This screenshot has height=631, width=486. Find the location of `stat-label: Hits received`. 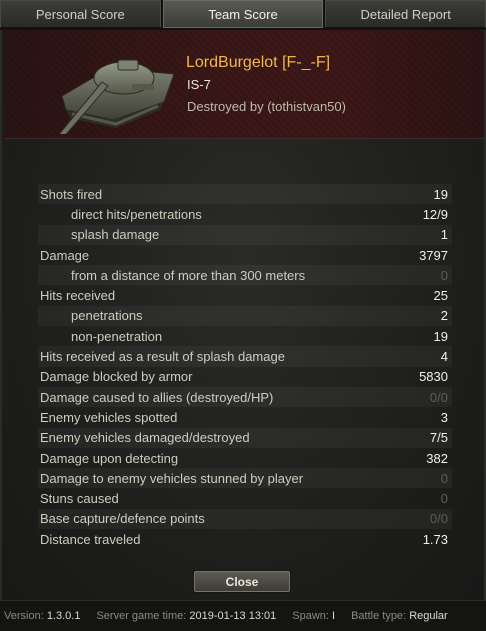

stat-label: Hits received is located at coordinates (78, 296).